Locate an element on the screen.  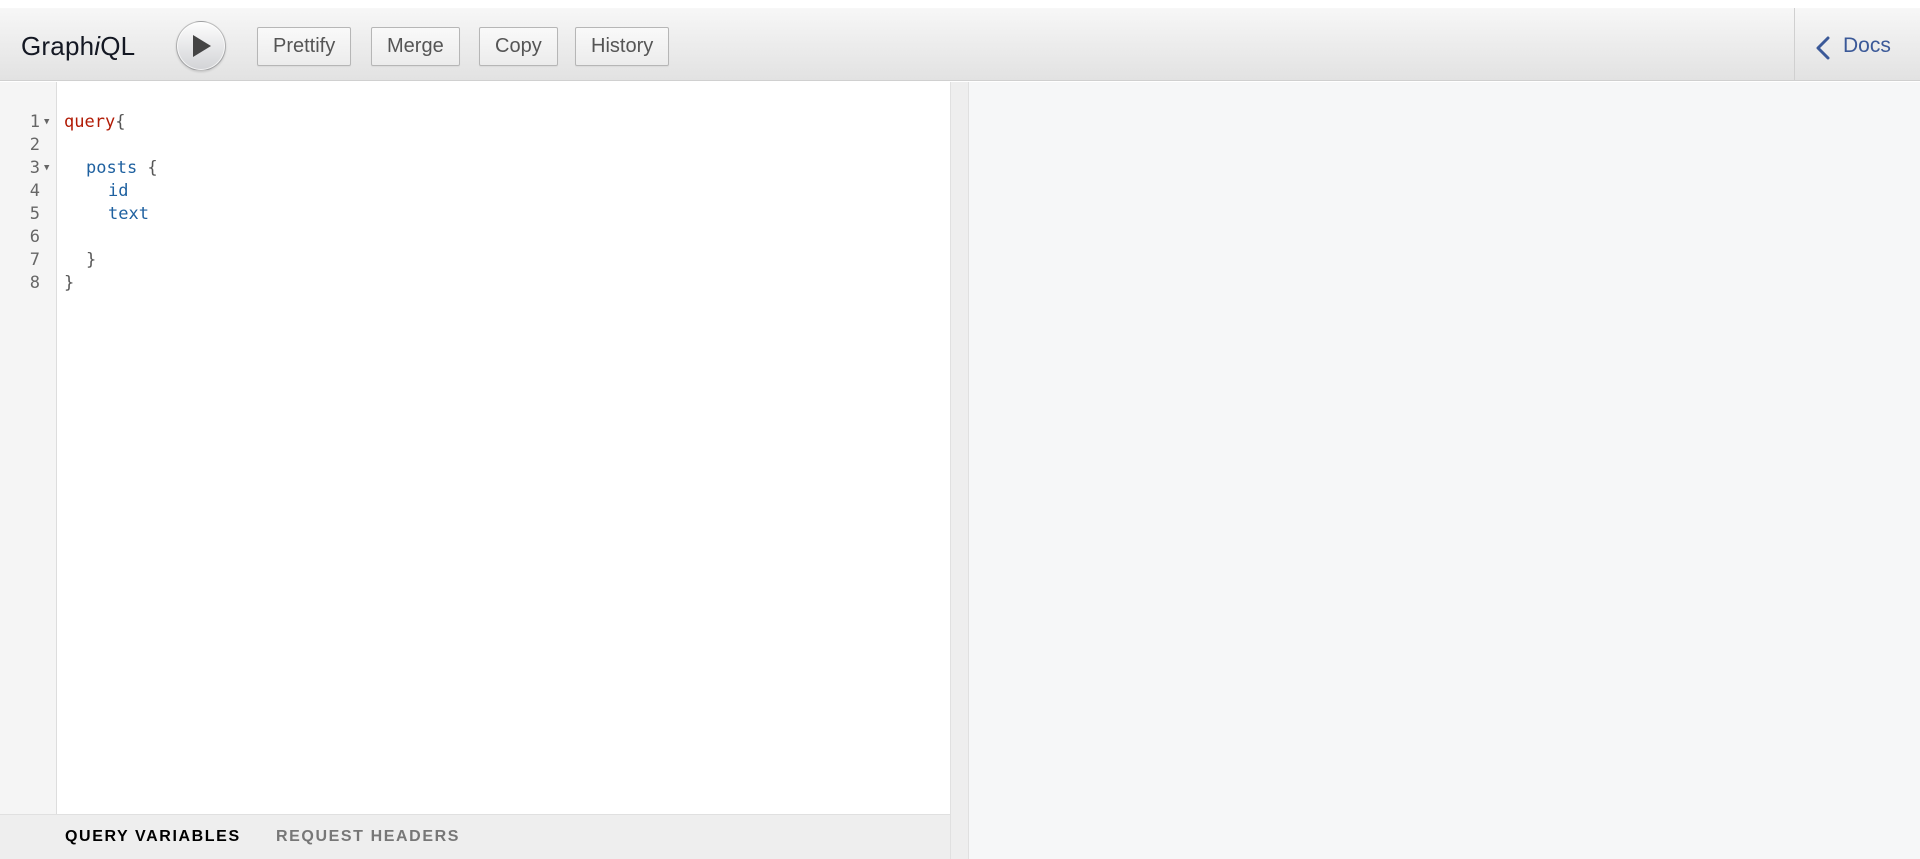
close-brace: } is located at coordinates (69, 283).